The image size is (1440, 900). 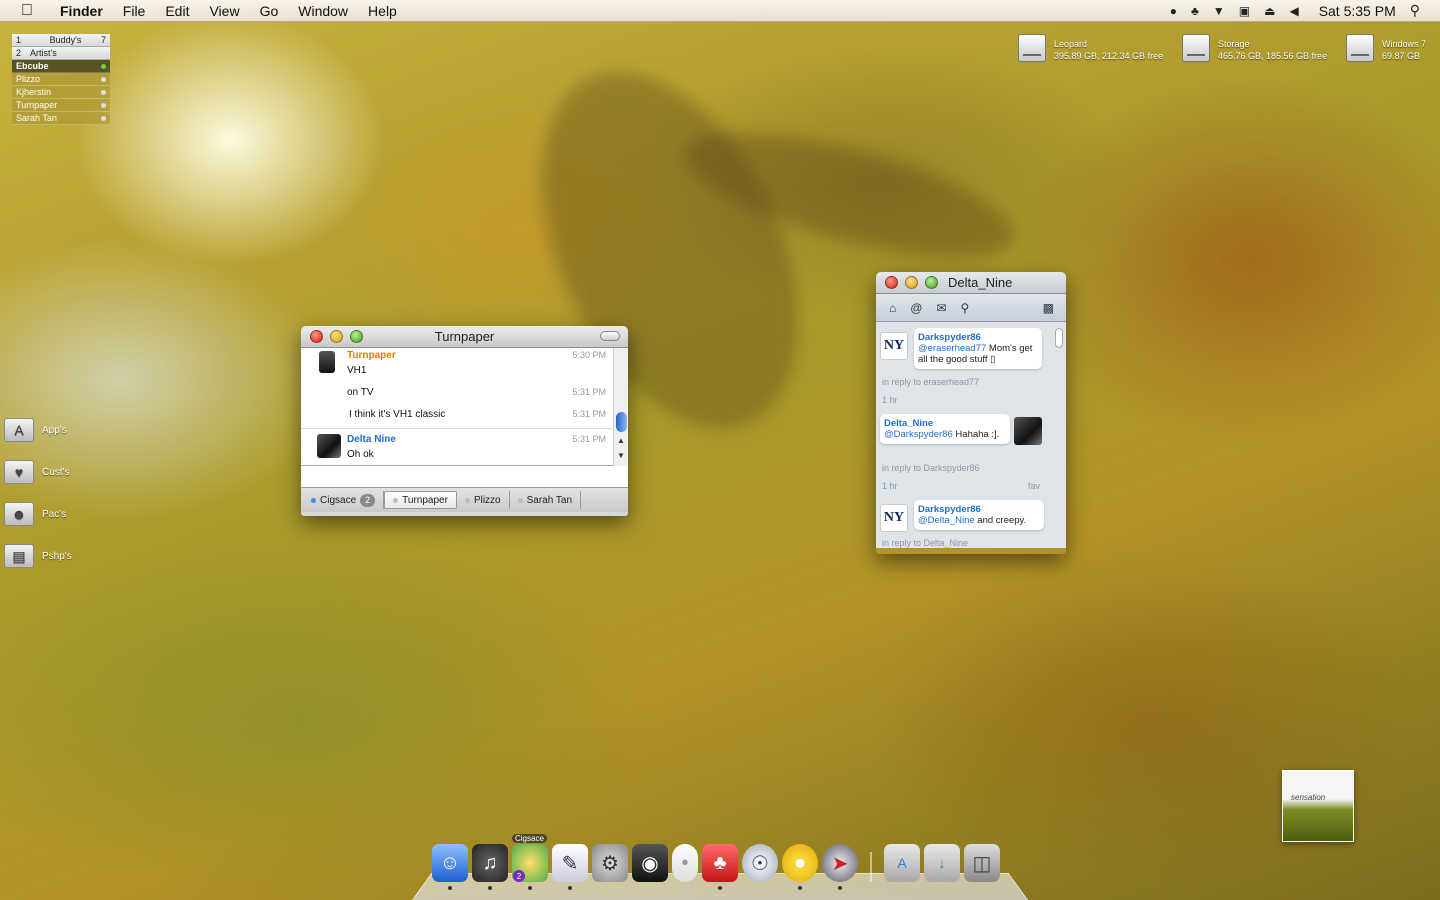 What do you see at coordinates (1318, 806) in the screenshot?
I see `album-art-widget: sensation` at bounding box center [1318, 806].